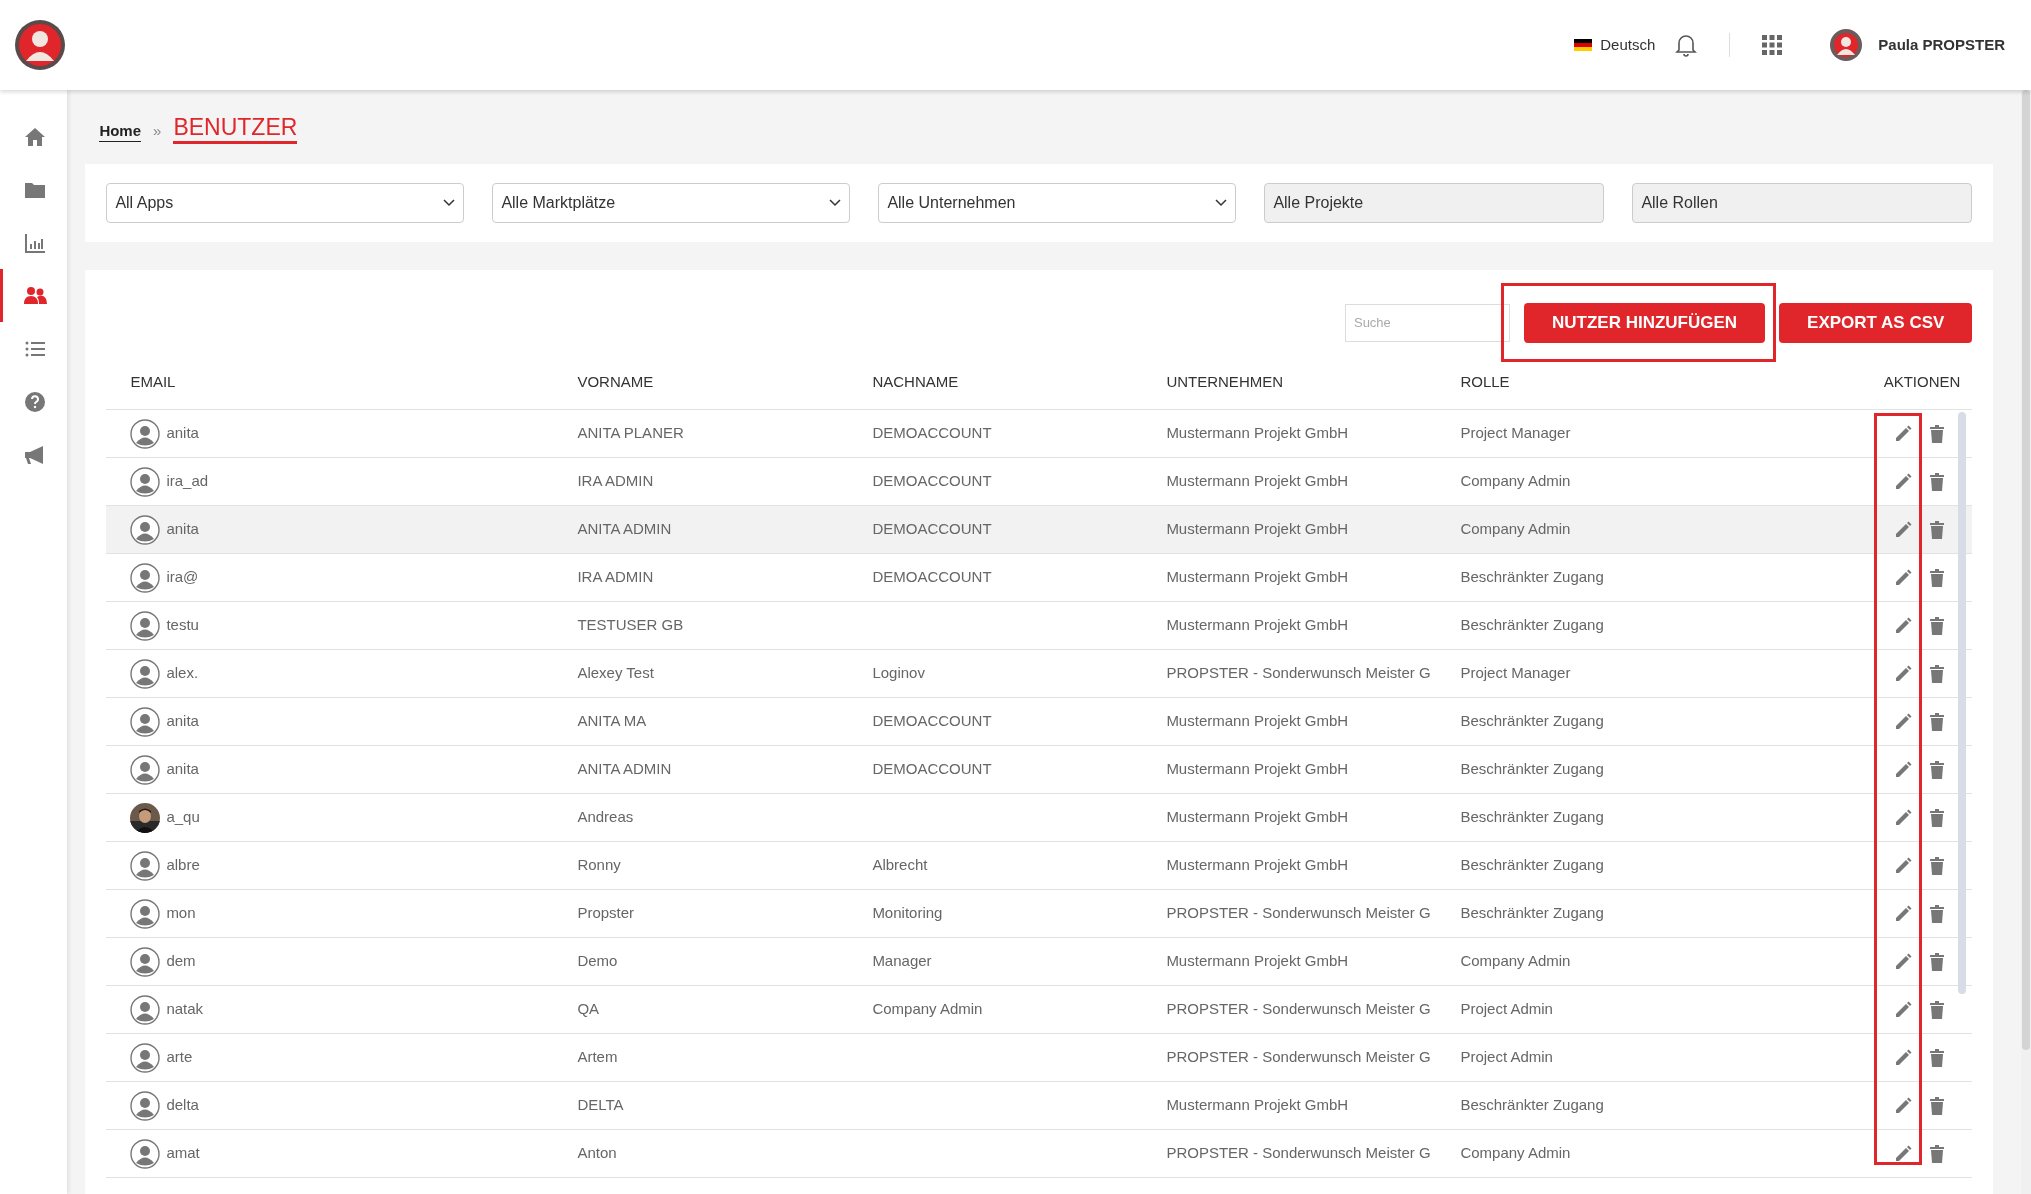  What do you see at coordinates (1434, 203) in the screenshot?
I see `filter-input: Alle Projekte` at bounding box center [1434, 203].